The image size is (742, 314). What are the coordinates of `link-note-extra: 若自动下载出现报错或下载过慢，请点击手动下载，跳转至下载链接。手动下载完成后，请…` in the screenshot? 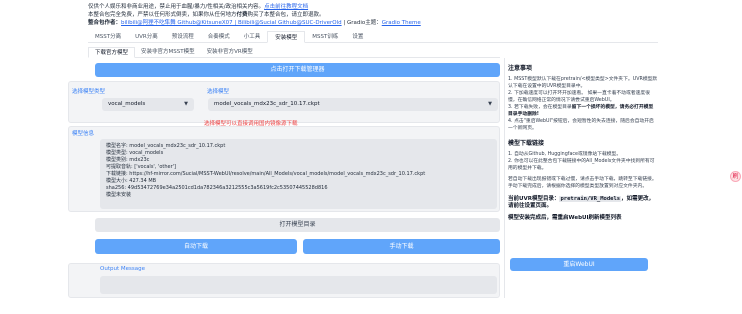 It's located at (582, 183).